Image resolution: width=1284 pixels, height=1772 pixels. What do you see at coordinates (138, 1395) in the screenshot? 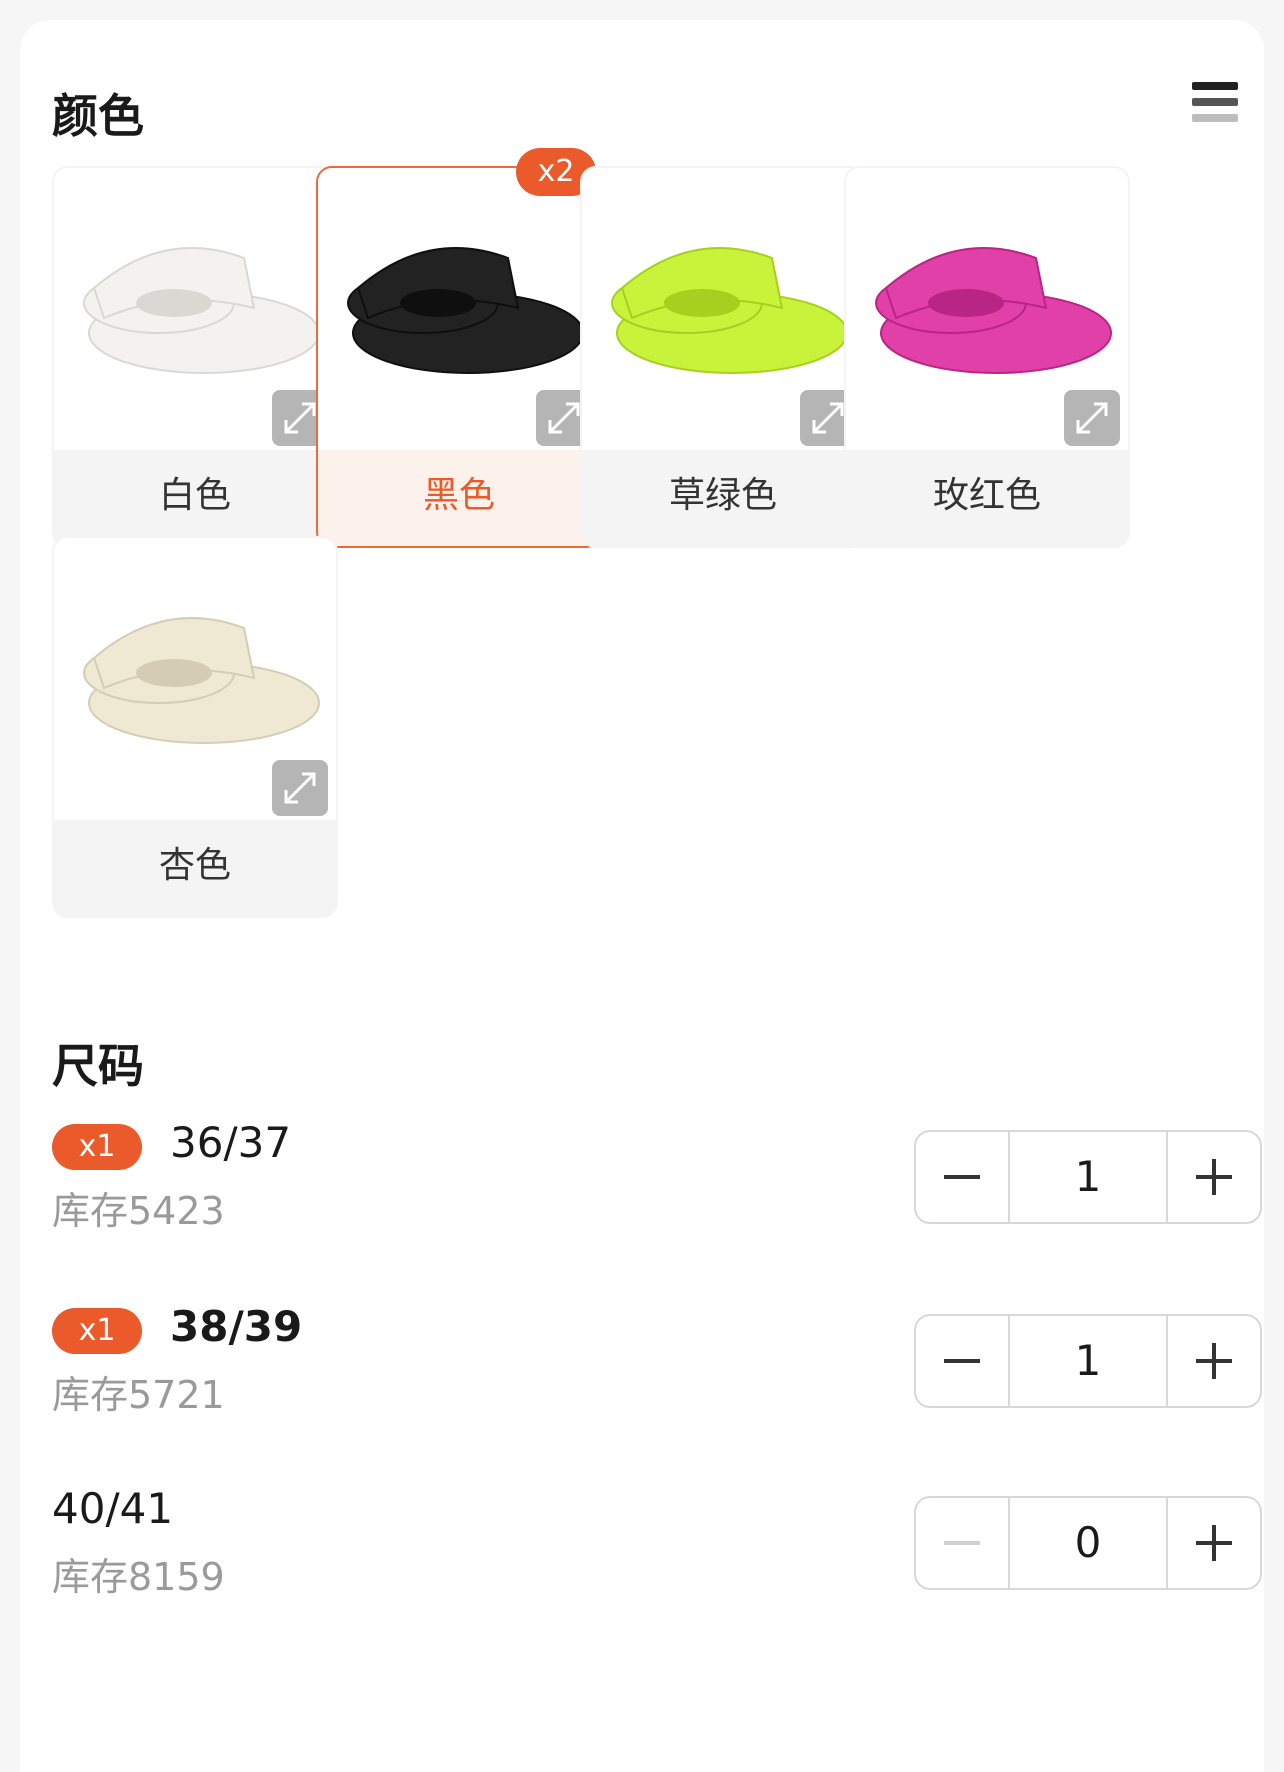
I see `size-stock: 库存5721` at bounding box center [138, 1395].